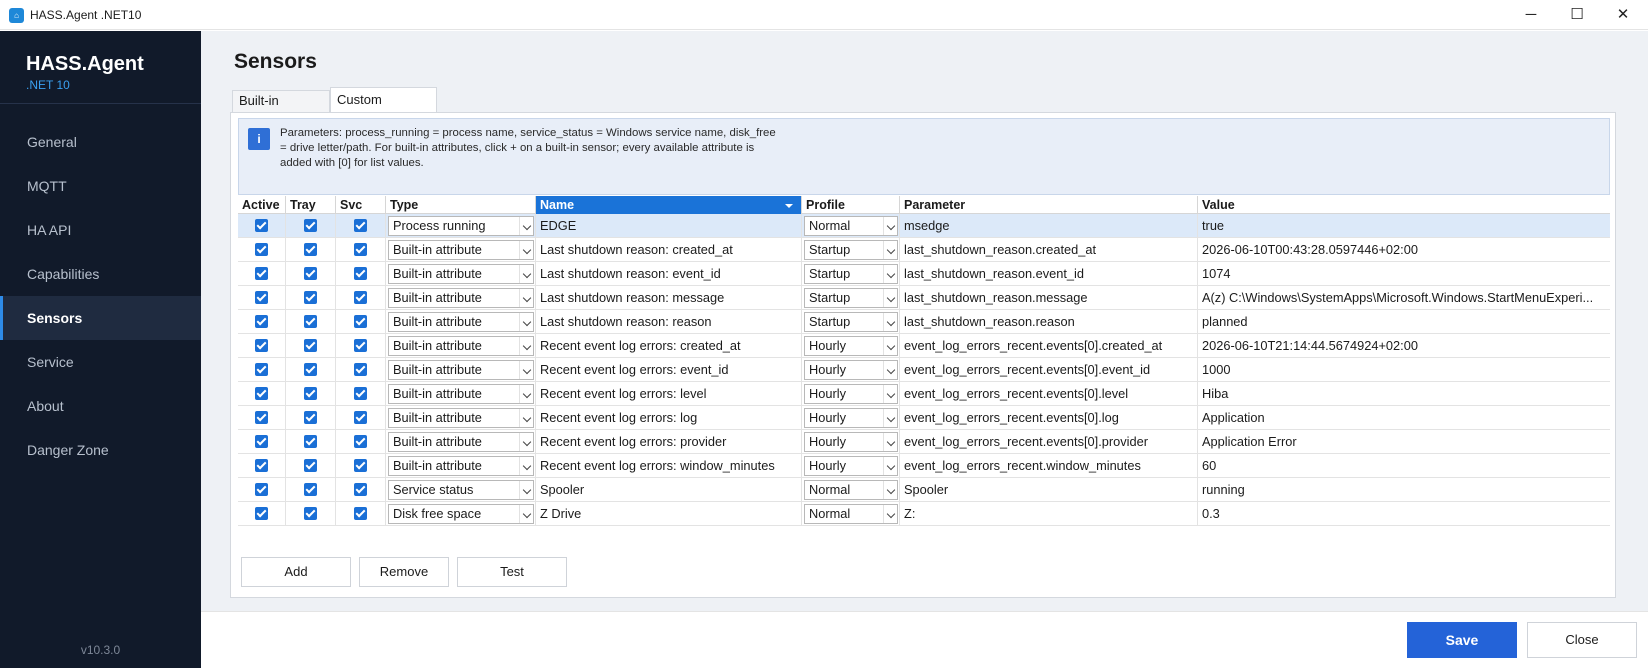 The height and width of the screenshot is (668, 1648). Describe the element at coordinates (1049, 466) in the screenshot. I see `parameter-cell: event_log_errors_recent.window_minutes` at that location.